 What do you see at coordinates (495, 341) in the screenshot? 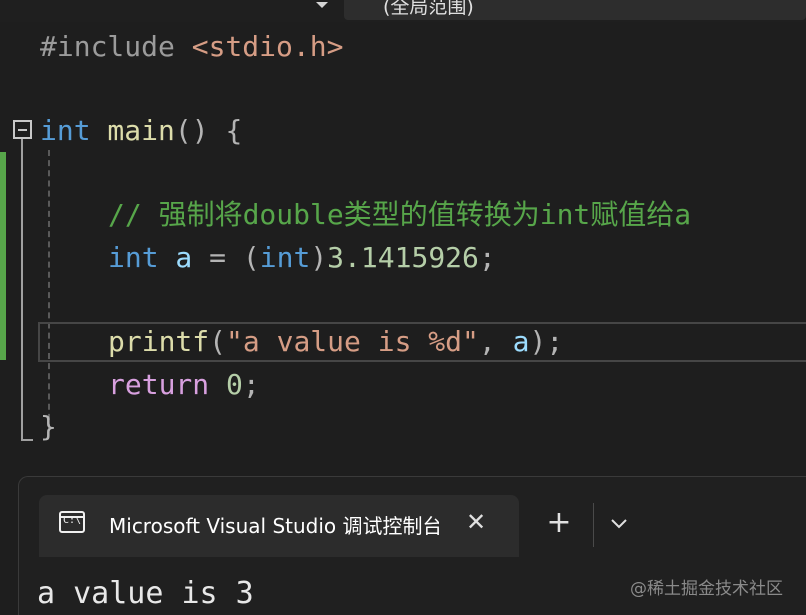
I see `comma: ,` at bounding box center [495, 341].